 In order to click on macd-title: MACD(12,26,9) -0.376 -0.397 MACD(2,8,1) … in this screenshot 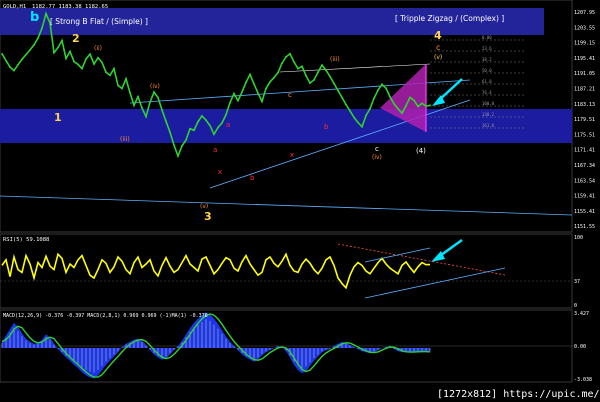, I will do `click(105, 316)`.